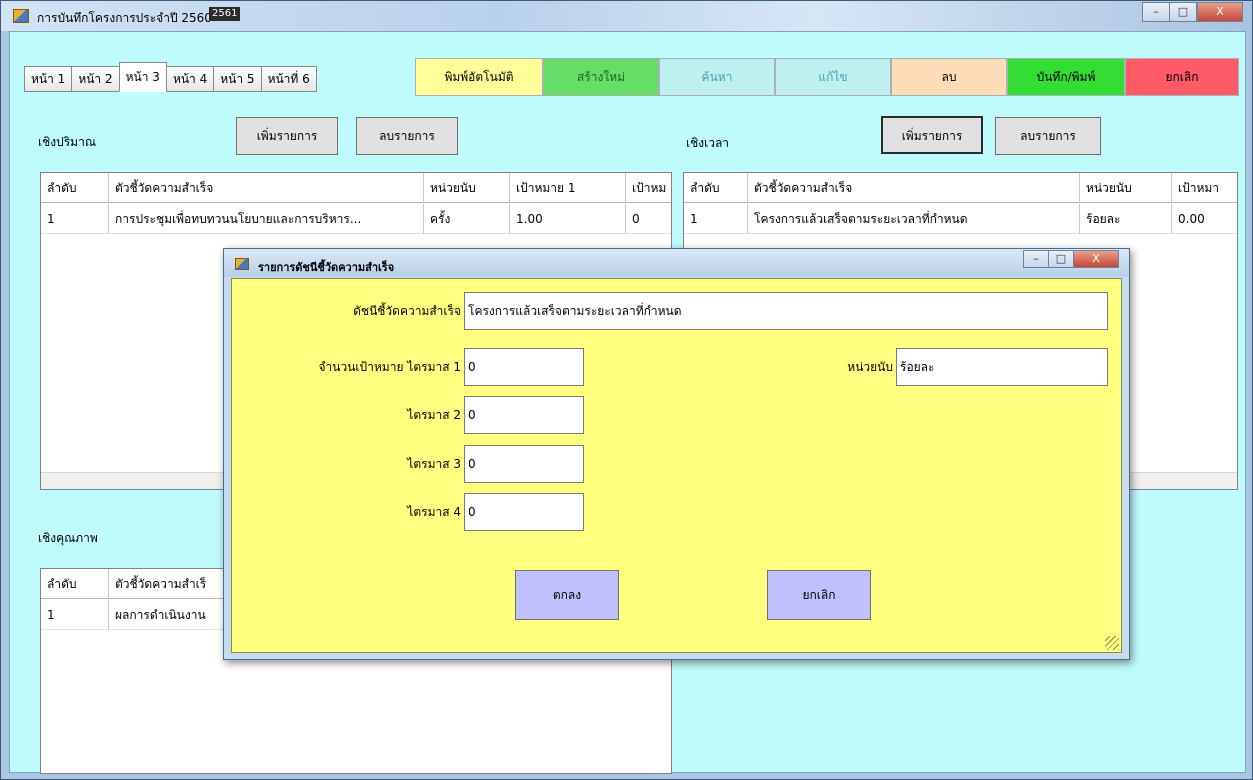  What do you see at coordinates (648, 219) in the screenshot?
I see `cell-target-2: 0` at bounding box center [648, 219].